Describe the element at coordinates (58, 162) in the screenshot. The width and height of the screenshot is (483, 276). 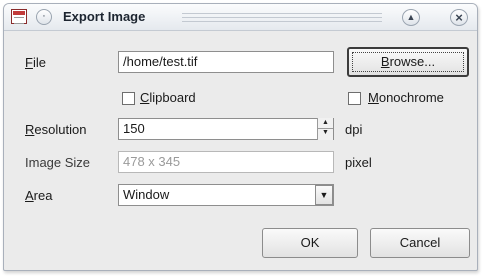
I see `image-size-label: Image Size` at that location.